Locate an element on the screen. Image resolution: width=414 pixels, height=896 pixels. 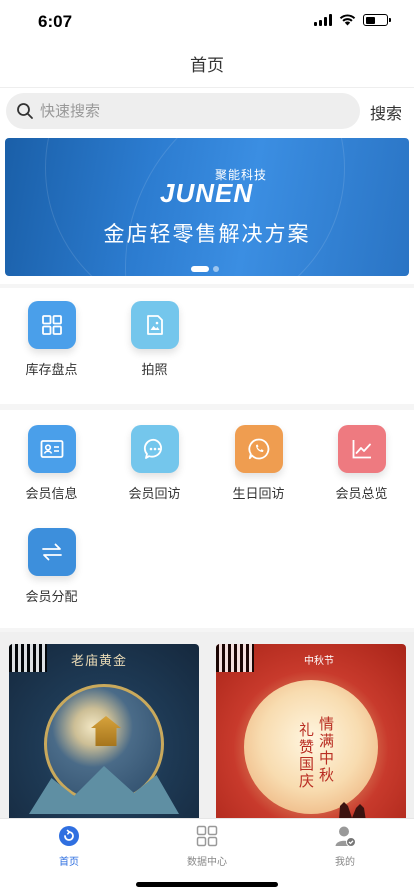
home-indicator is located at coordinates (207, 884).